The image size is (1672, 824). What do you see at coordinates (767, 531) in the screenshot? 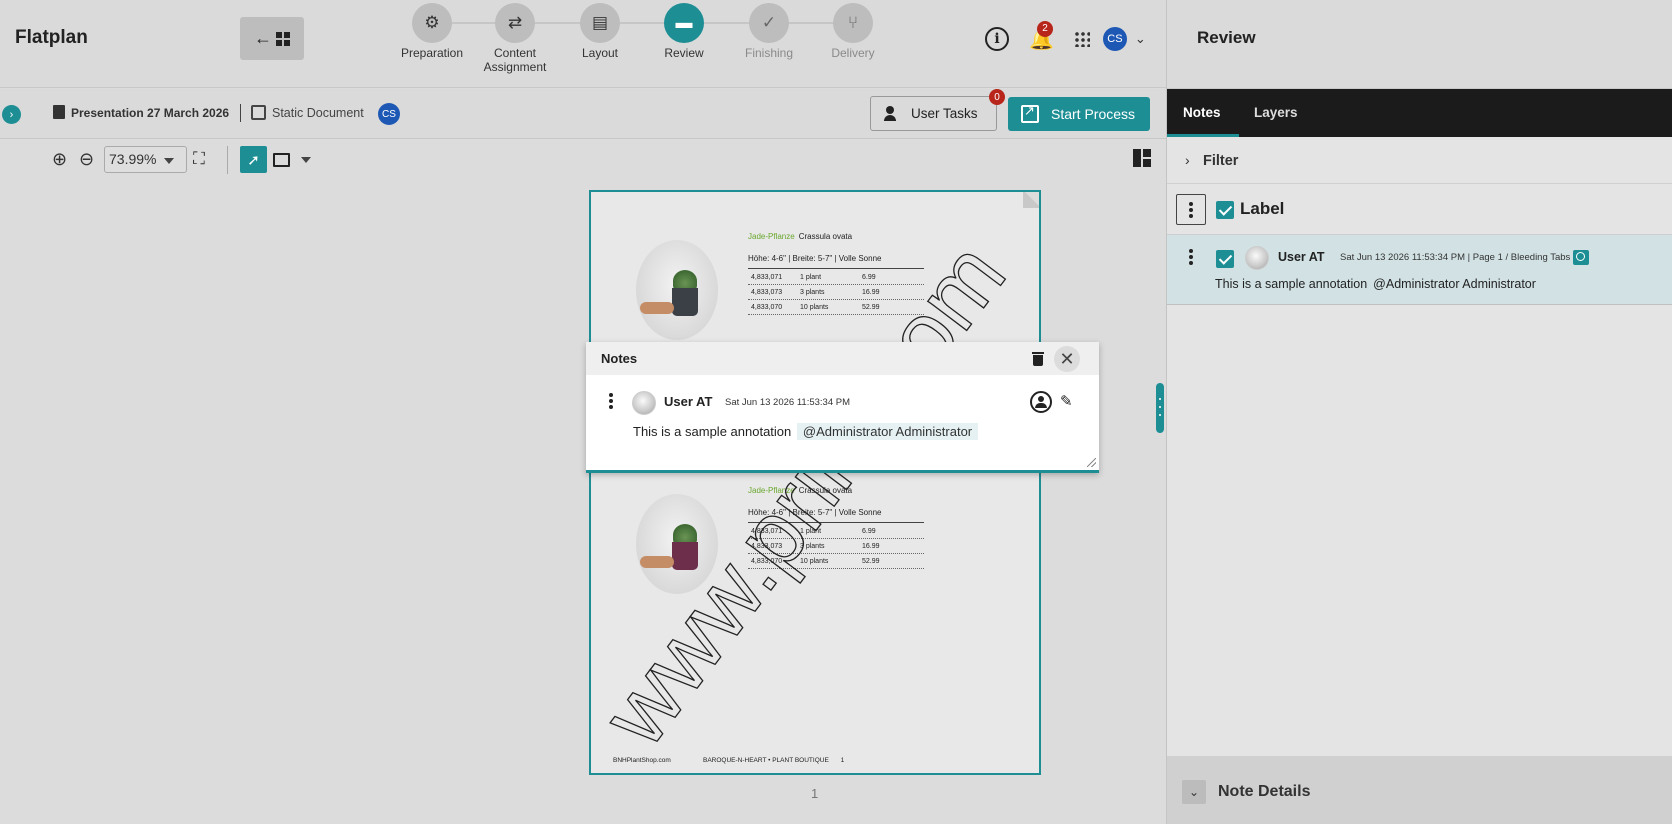
I see `table-cell: 4,833,071` at bounding box center [767, 531].